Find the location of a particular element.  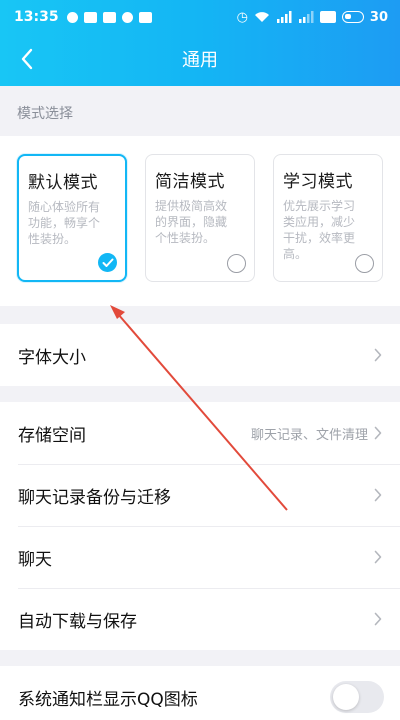

chevron-left-icon is located at coordinates (27, 59).